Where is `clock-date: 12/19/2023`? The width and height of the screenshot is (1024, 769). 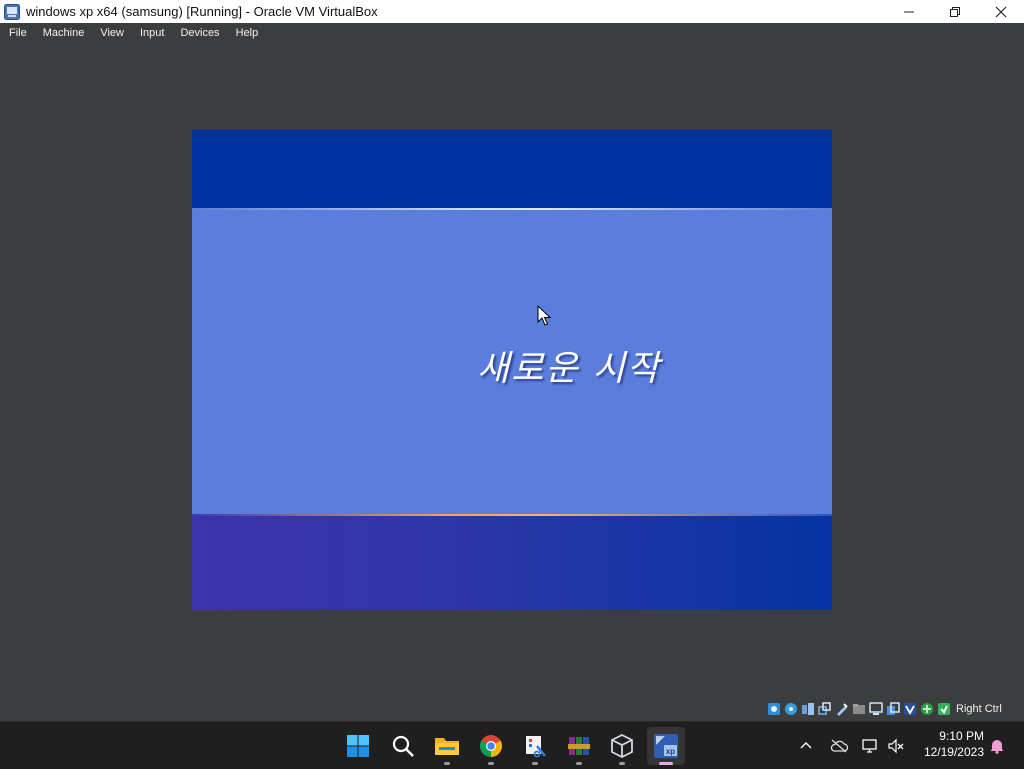
clock-date: 12/19/2023 is located at coordinates (953, 752).